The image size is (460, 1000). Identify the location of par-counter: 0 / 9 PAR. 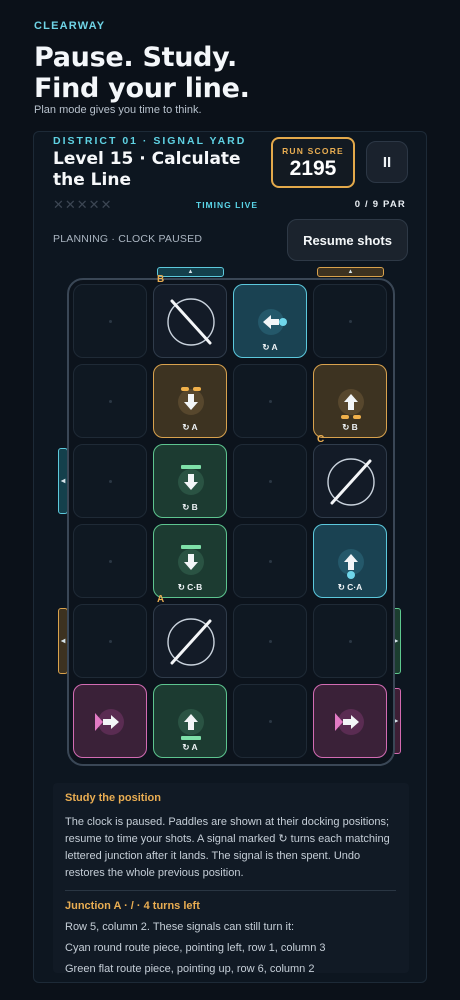
(380, 204).